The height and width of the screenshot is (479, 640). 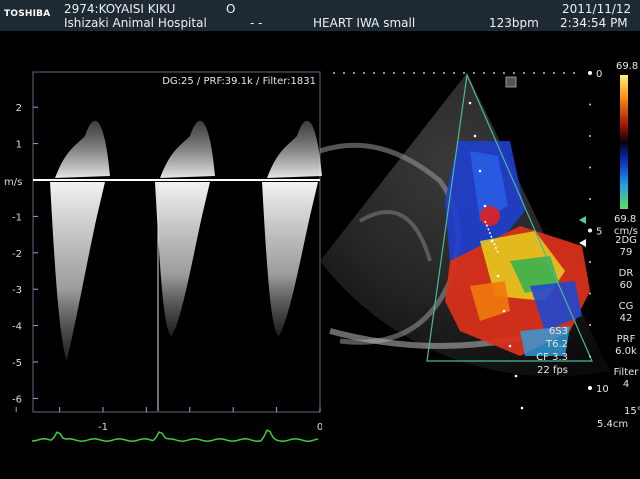 What do you see at coordinates (120, 9) in the screenshot?
I see `patient-id: 2974:KOYAISI KIKU` at bounding box center [120, 9].